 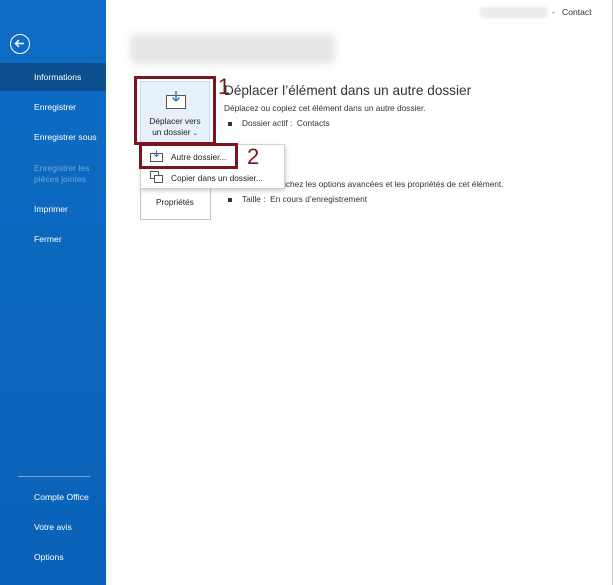 What do you see at coordinates (175, 202) in the screenshot?
I see `properties-button-label: Propriétés` at bounding box center [175, 202].